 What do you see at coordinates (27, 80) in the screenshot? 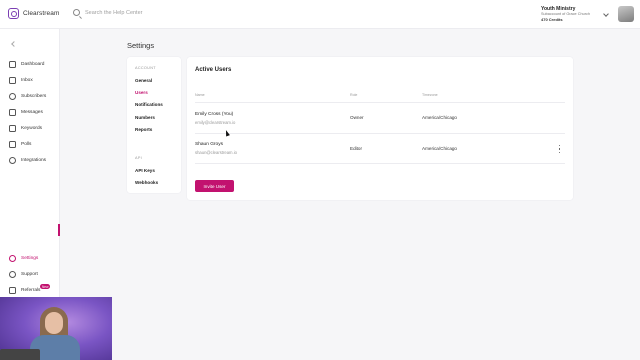
I see `sidebar-item-label: Inbox` at bounding box center [27, 80].